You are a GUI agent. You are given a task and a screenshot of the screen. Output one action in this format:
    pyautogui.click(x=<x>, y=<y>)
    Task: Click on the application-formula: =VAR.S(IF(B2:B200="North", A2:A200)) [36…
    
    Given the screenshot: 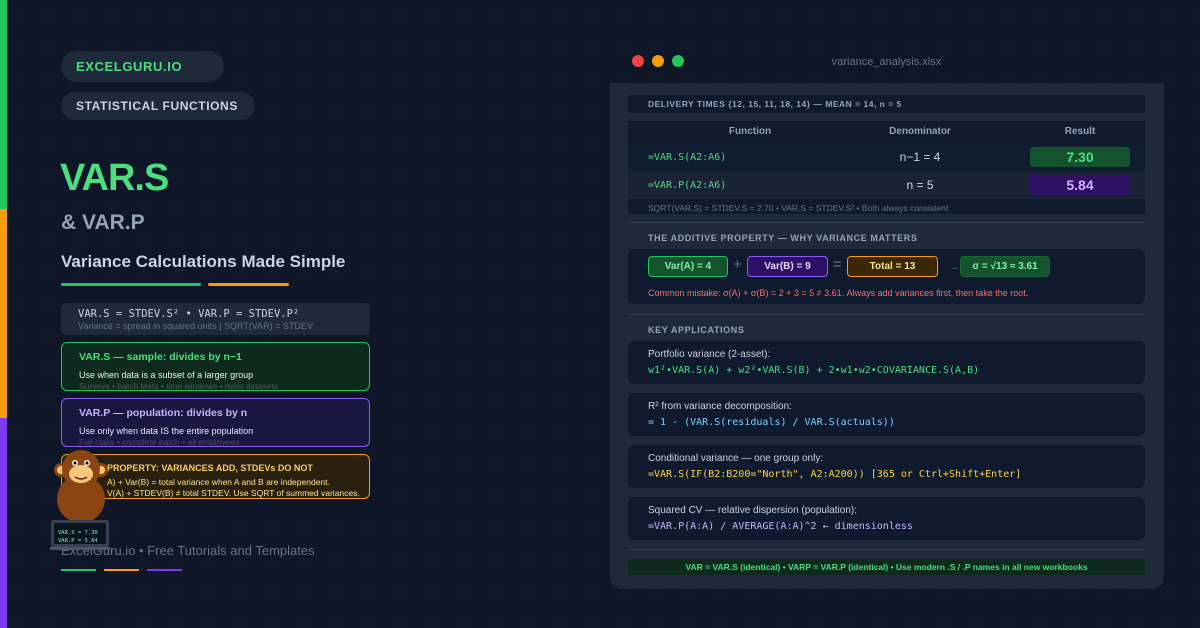 What is the action you would take?
    pyautogui.click(x=835, y=474)
    